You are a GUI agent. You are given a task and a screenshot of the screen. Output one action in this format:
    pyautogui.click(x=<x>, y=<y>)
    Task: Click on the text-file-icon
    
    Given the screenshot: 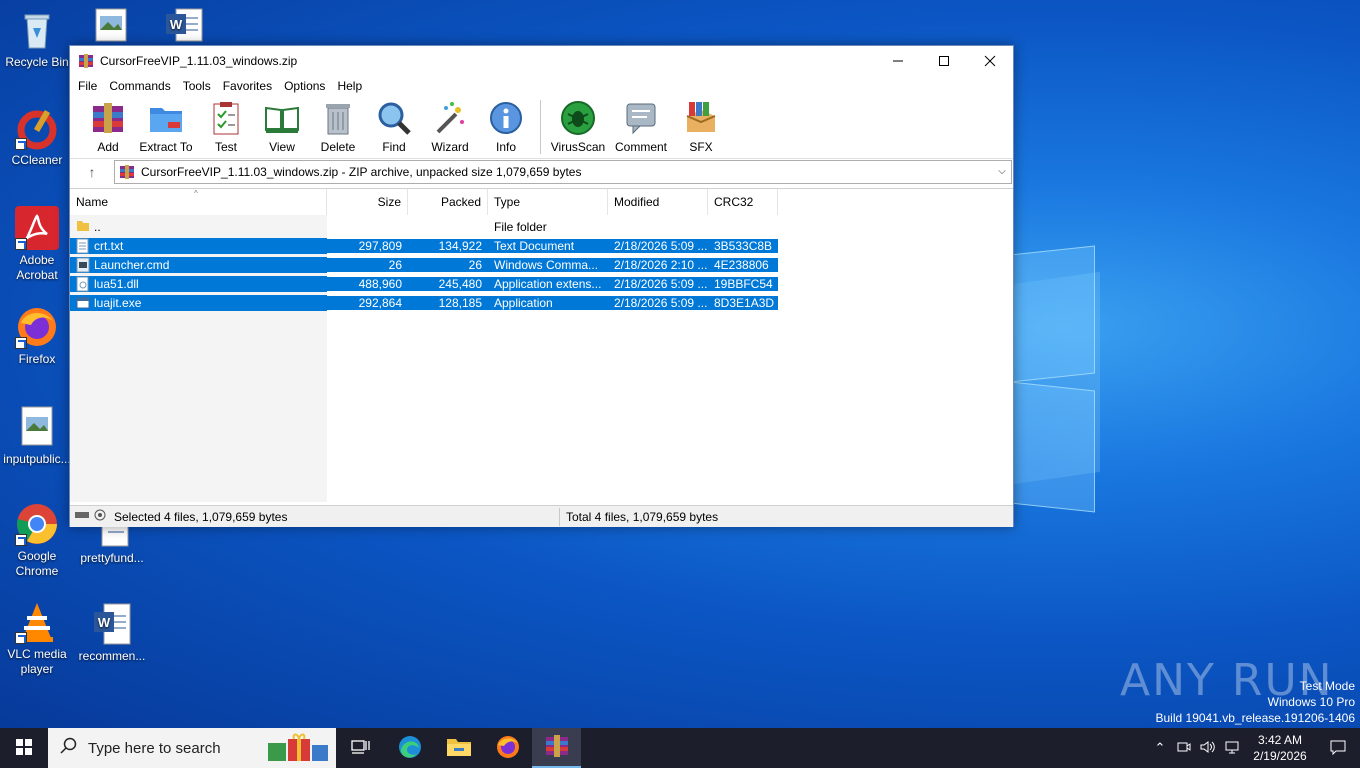 What is the action you would take?
    pyautogui.click(x=83, y=246)
    